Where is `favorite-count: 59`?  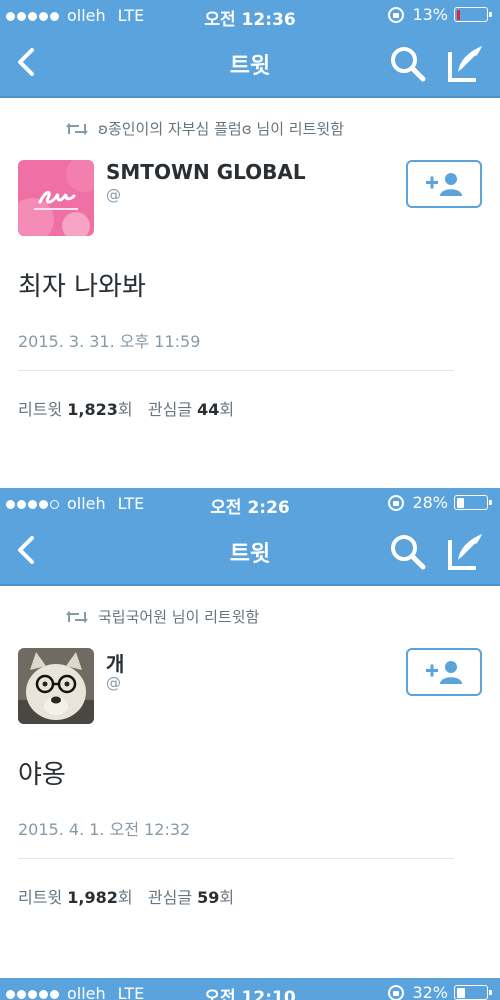
favorite-count: 59 is located at coordinates (208, 897).